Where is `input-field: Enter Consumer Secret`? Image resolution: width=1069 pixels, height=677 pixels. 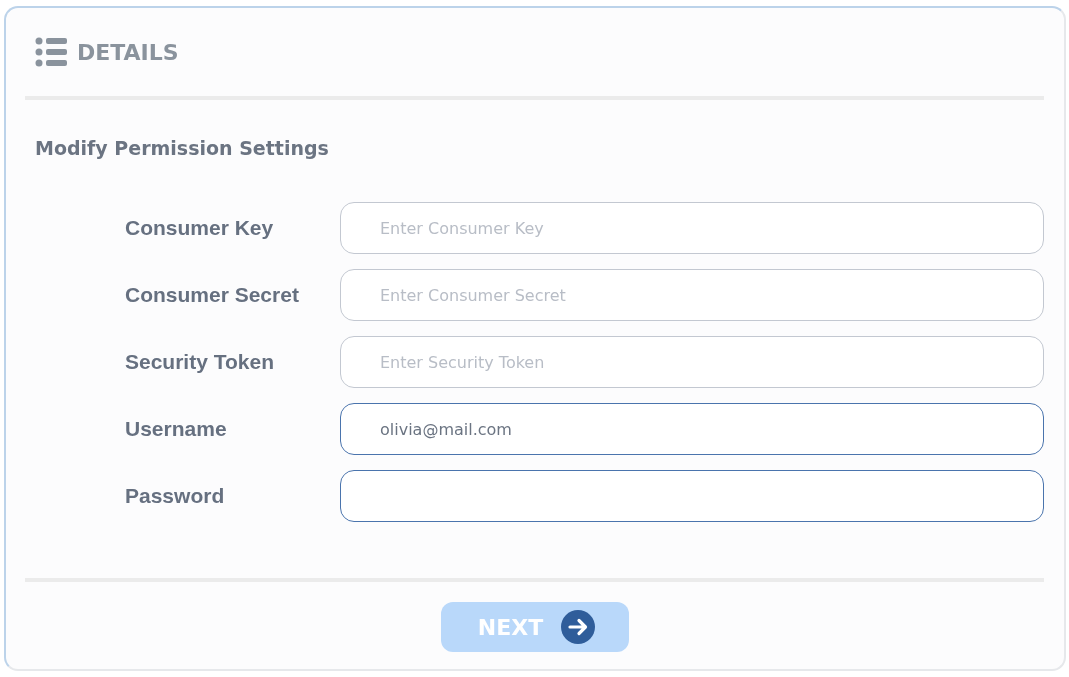
input-field: Enter Consumer Secret is located at coordinates (692, 295).